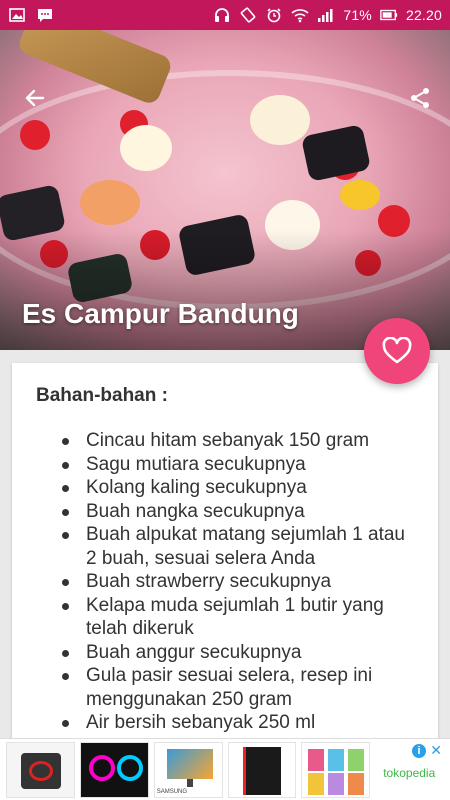 The image size is (450, 800). What do you see at coordinates (436, 750) in the screenshot?
I see `ad-close-icon: ✕` at bounding box center [436, 750].